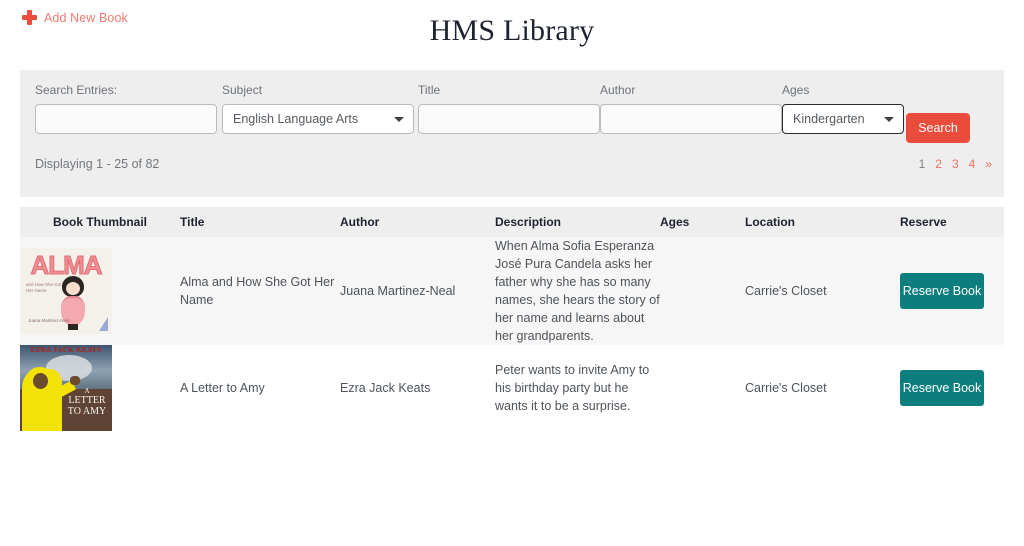 Image resolution: width=1024 pixels, height=546 pixels. What do you see at coordinates (417, 291) in the screenshot?
I see `book-author-cell: Juana Martinez-Neal` at bounding box center [417, 291].